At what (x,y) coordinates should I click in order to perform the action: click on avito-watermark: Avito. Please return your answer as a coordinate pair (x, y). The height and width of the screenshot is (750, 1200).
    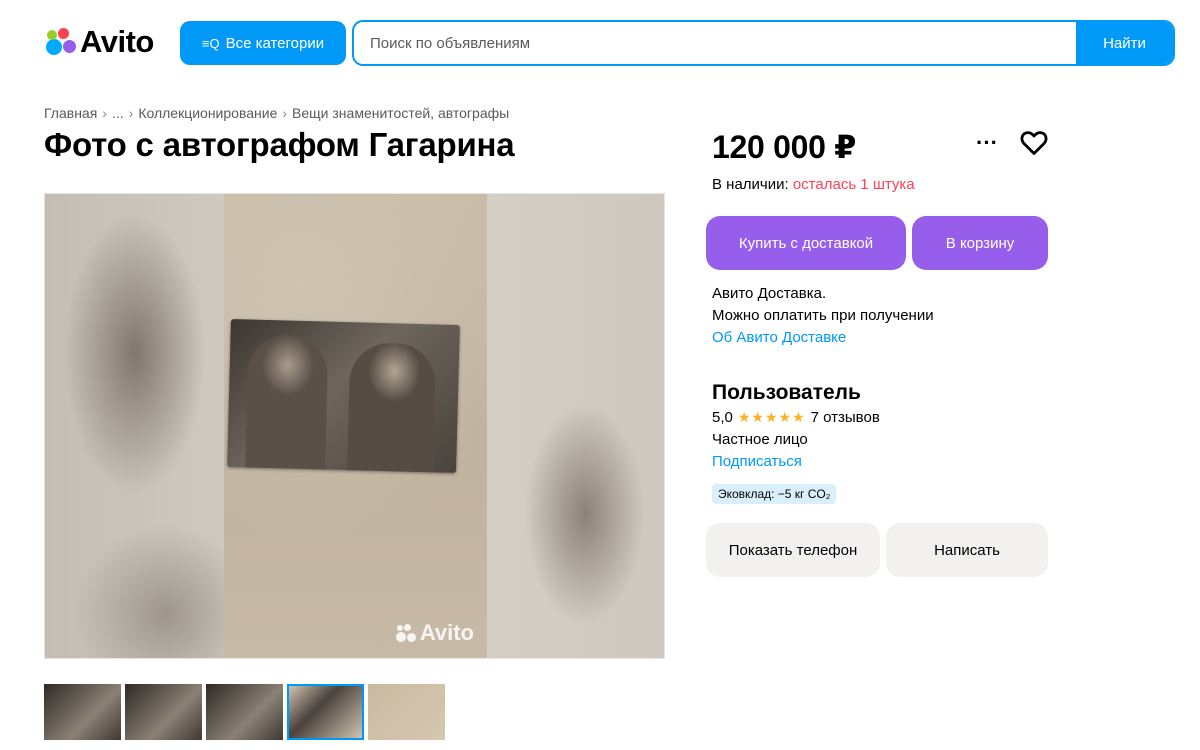
    Looking at the image, I should click on (434, 633).